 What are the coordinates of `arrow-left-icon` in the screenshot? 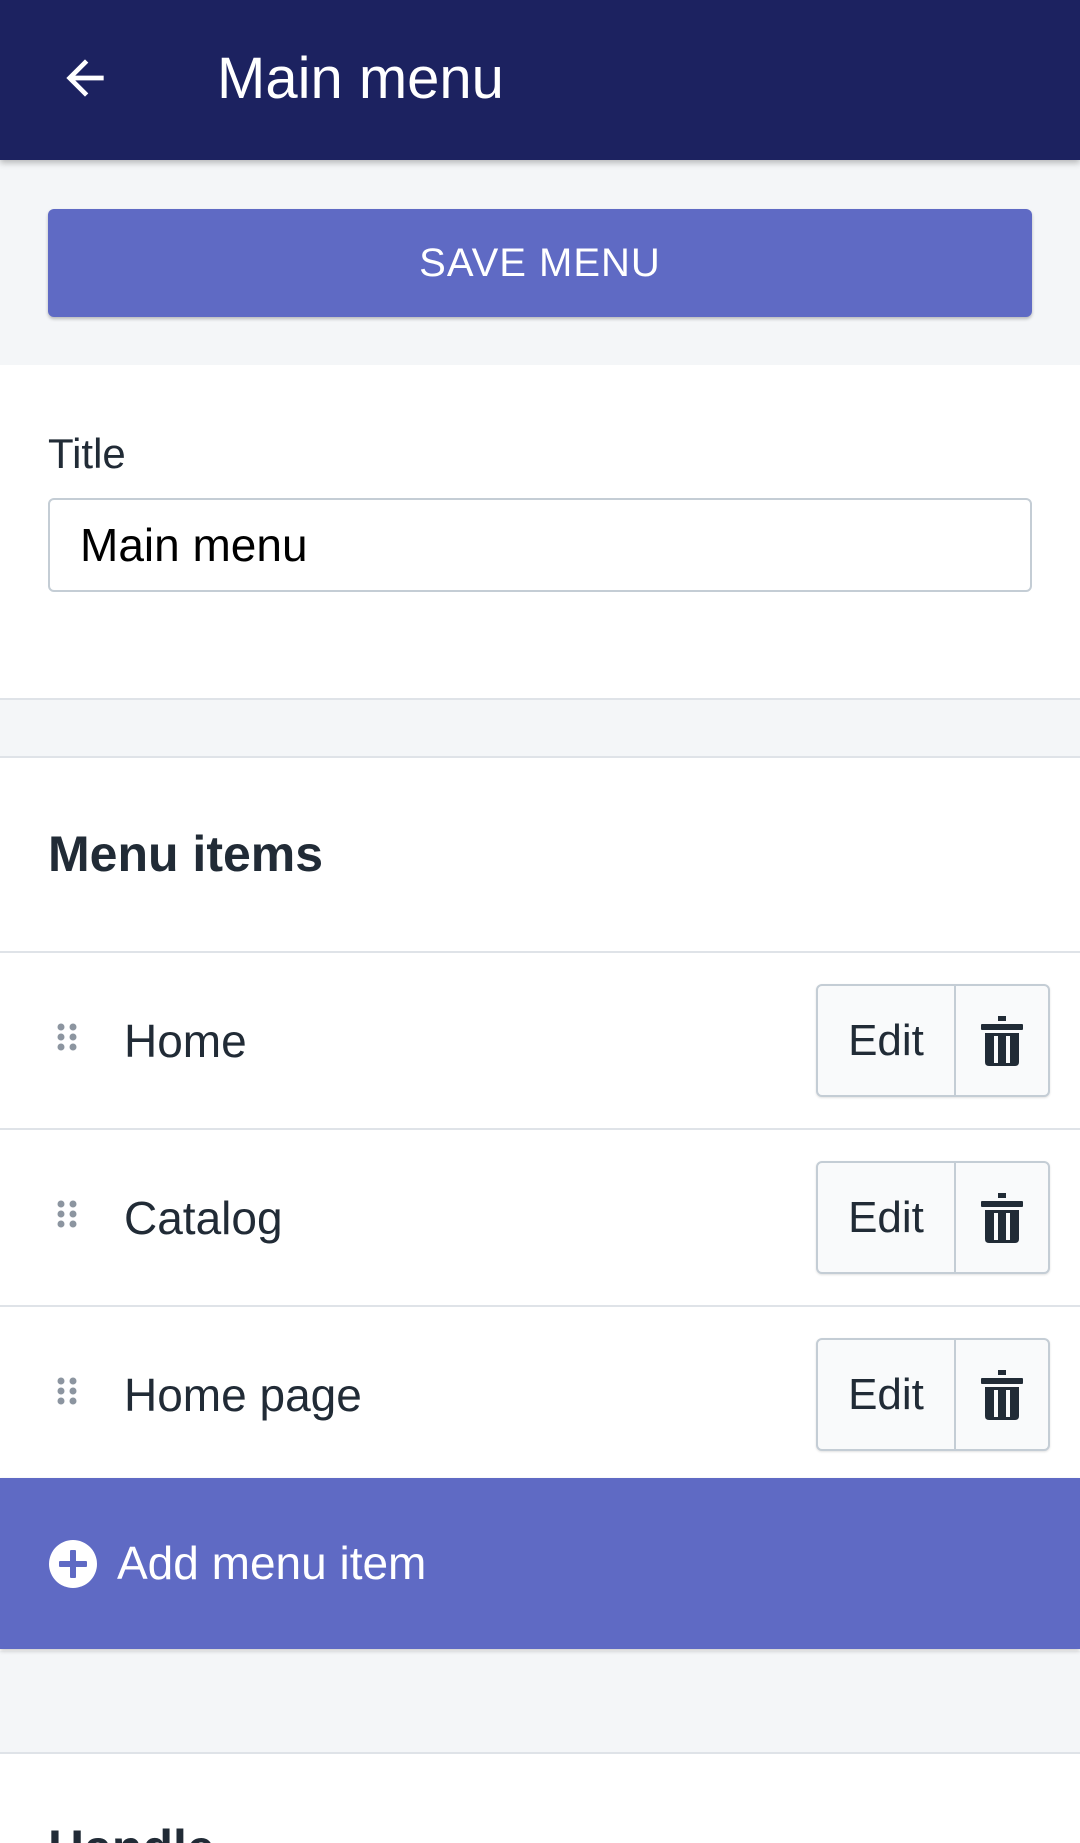 It's located at (85, 78).